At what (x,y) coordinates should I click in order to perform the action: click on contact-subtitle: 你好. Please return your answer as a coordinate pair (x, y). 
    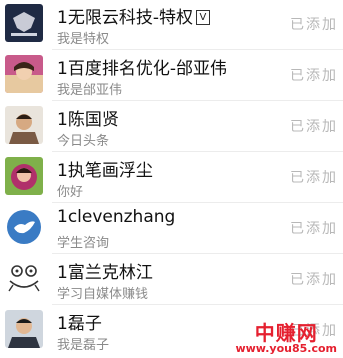
    Looking at the image, I should click on (70, 192).